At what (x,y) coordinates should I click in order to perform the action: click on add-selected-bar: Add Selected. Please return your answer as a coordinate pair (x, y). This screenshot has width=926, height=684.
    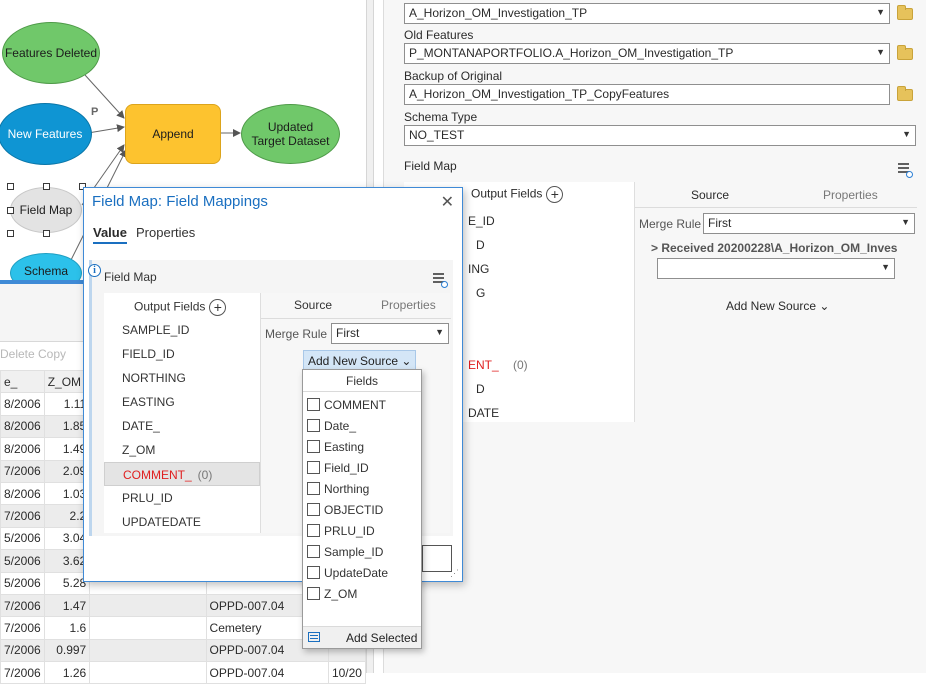
    Looking at the image, I should click on (362, 637).